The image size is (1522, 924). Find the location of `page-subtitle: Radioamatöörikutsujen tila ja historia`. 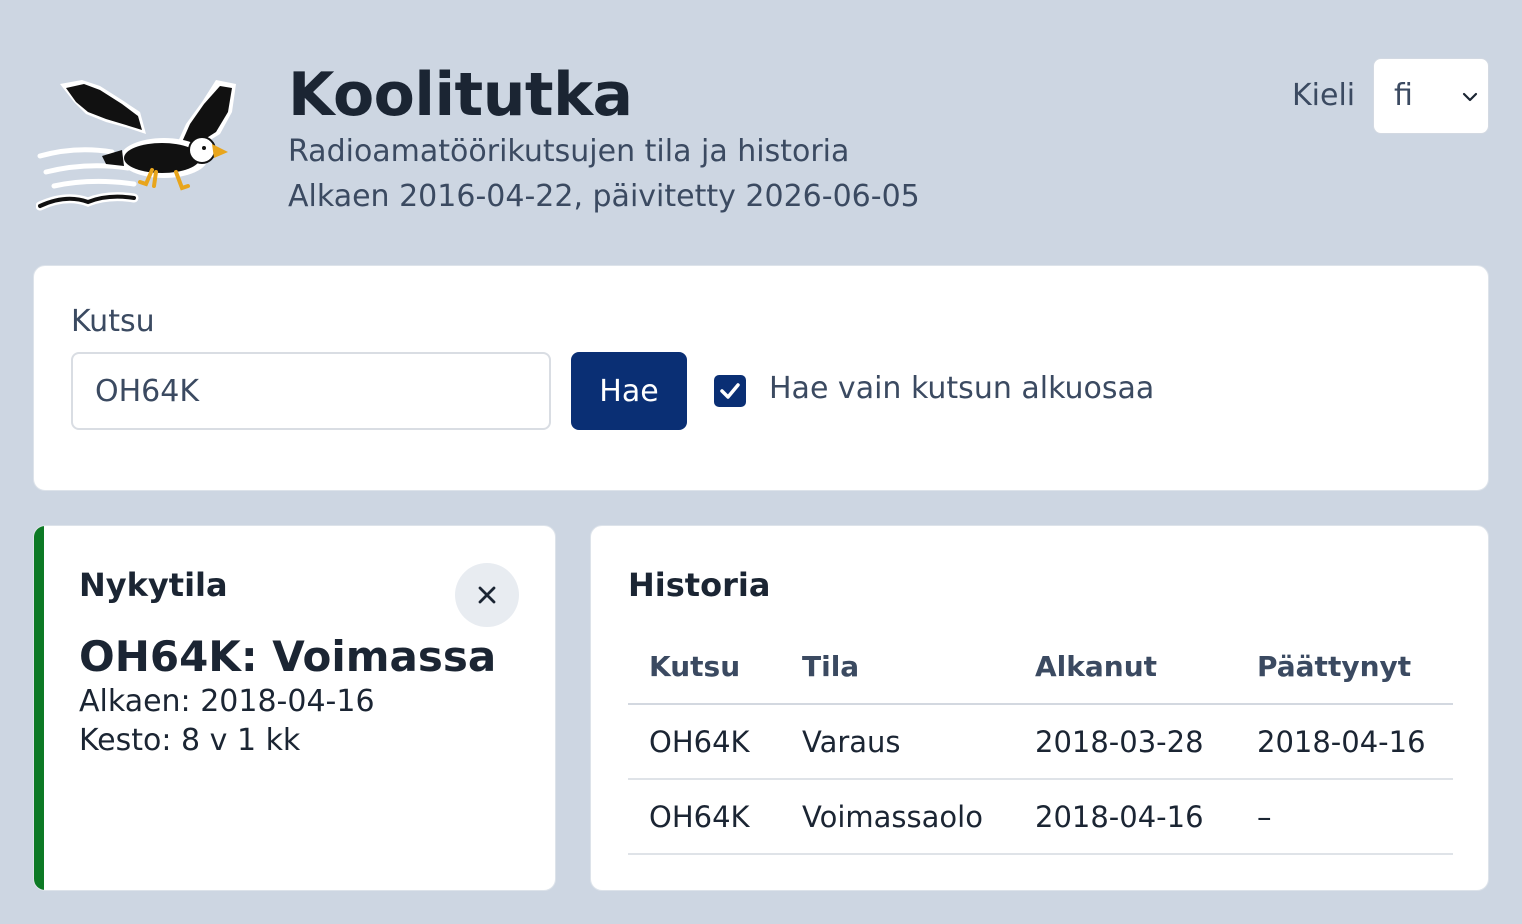

page-subtitle: Radioamatöörikutsujen tila ja historia is located at coordinates (569, 151).